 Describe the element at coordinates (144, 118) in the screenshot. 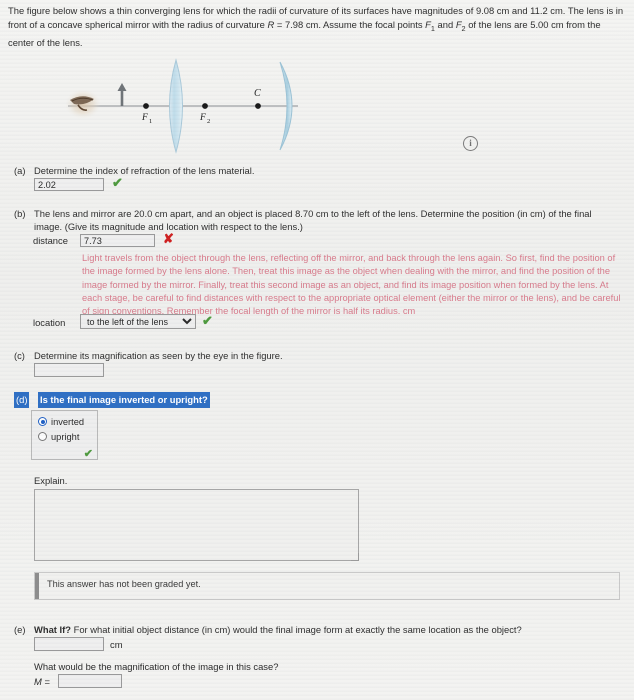

I see `focal-point-1-label: F` at that location.